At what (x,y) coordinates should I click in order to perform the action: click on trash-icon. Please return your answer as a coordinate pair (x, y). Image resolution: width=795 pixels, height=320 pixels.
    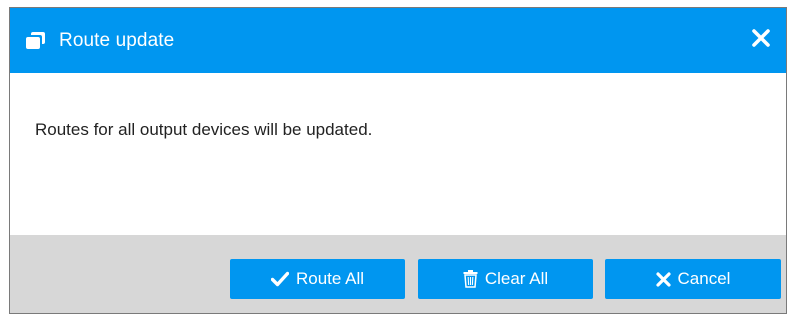
    Looking at the image, I should click on (470, 279).